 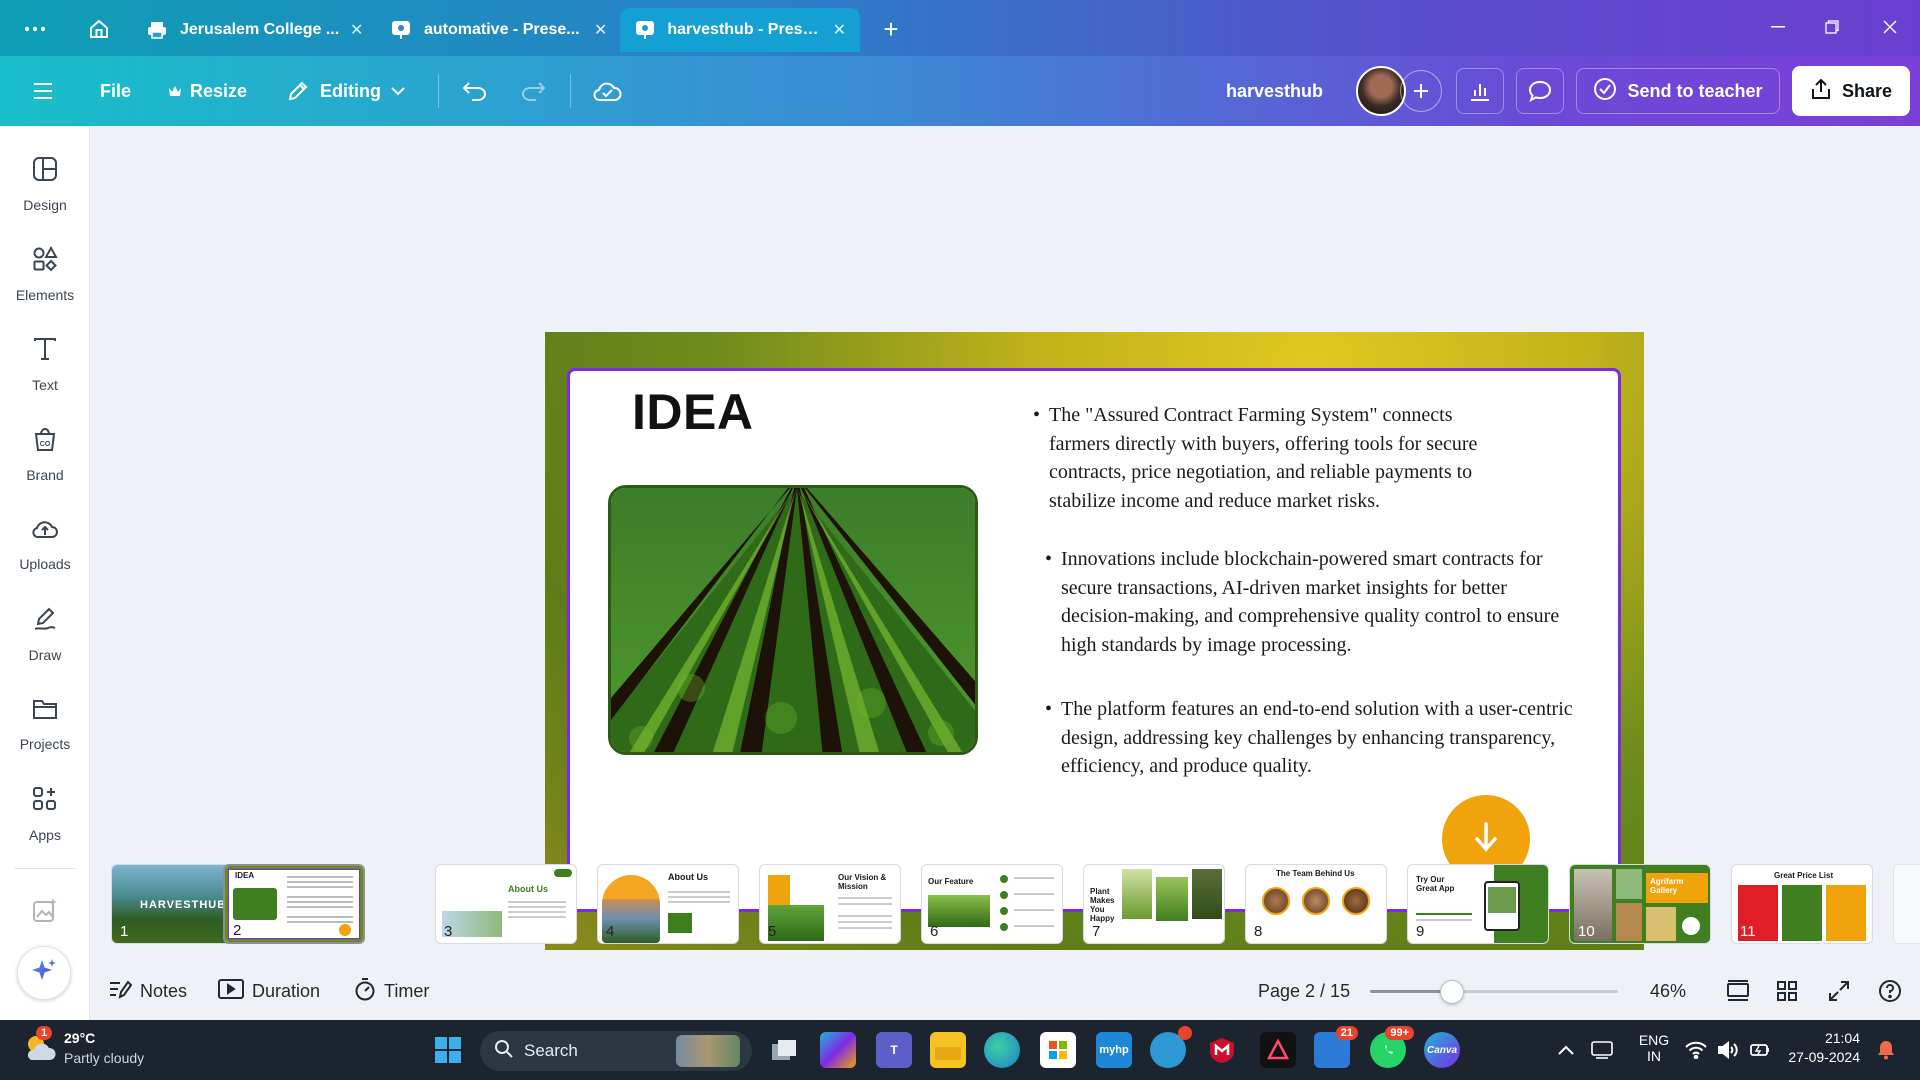 I want to click on redo-icon, so click(x=533, y=91).